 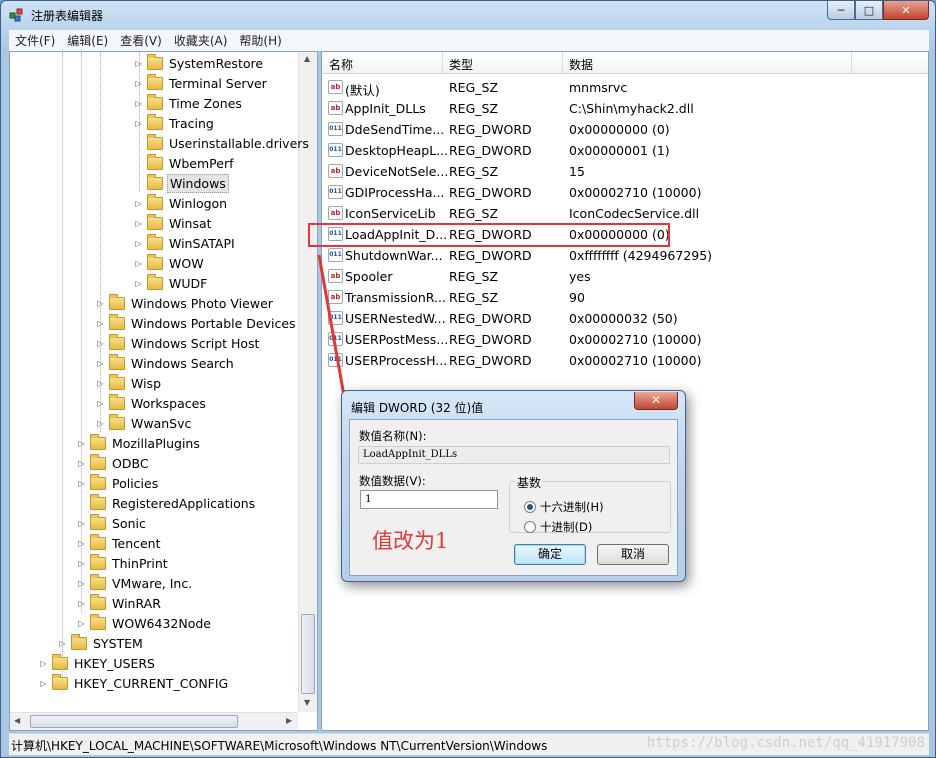 I want to click on tree-item: ▷ Winlogon, so click(x=181, y=203).